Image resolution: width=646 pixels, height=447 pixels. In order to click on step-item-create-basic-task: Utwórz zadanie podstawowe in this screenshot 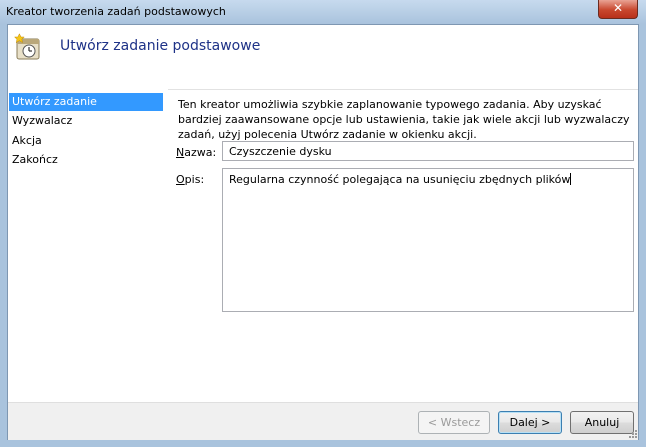, I will do `click(86, 109)`.